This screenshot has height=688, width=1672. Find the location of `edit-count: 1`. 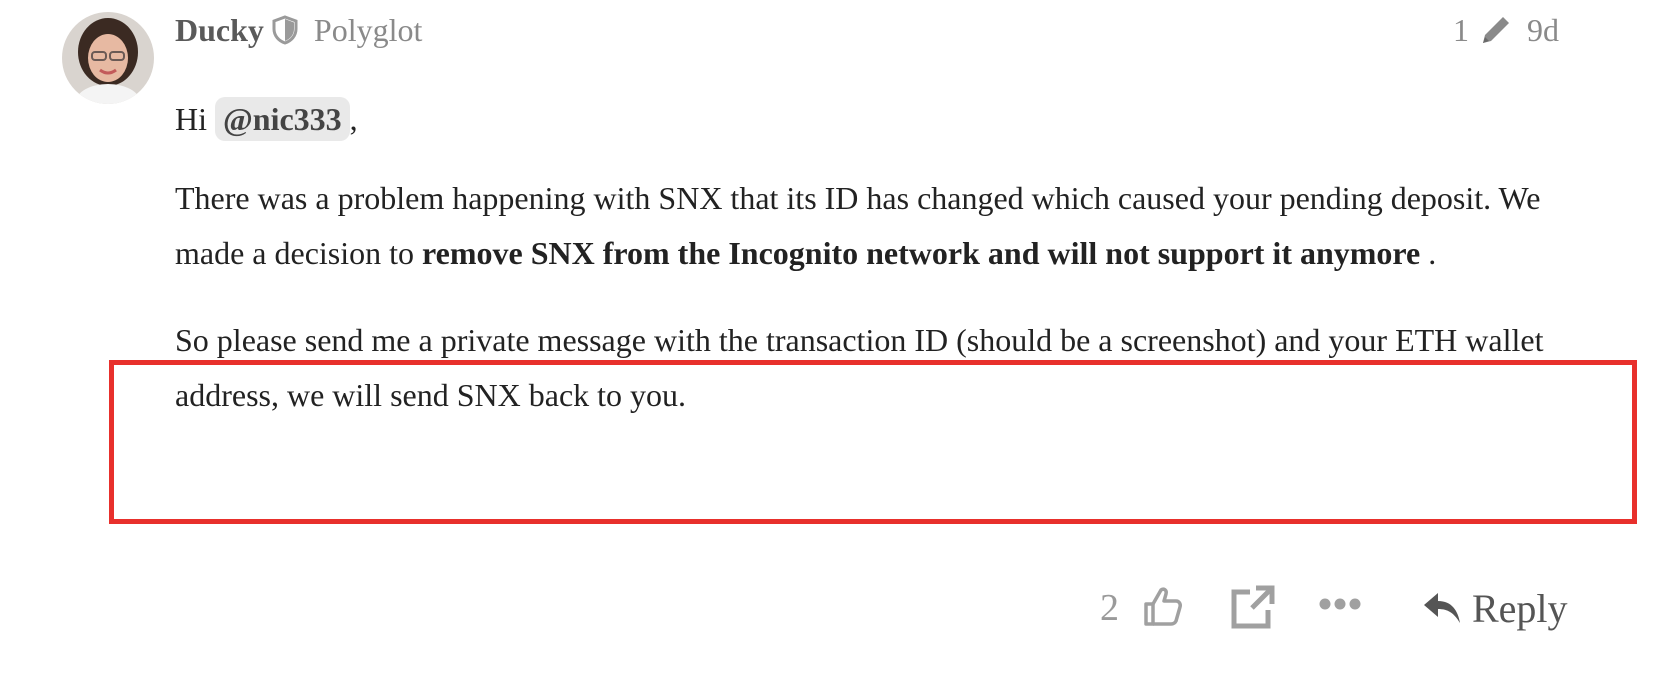

edit-count: 1 is located at coordinates (1461, 30).